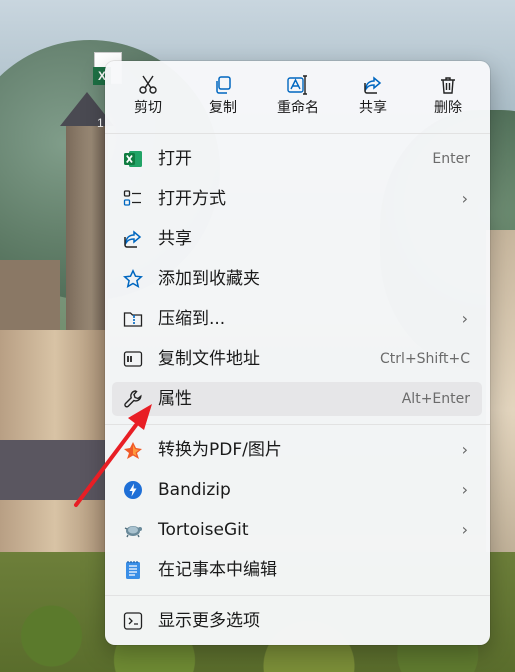 The height and width of the screenshot is (672, 515). What do you see at coordinates (148, 84) in the screenshot?
I see `scissors-icon` at bounding box center [148, 84].